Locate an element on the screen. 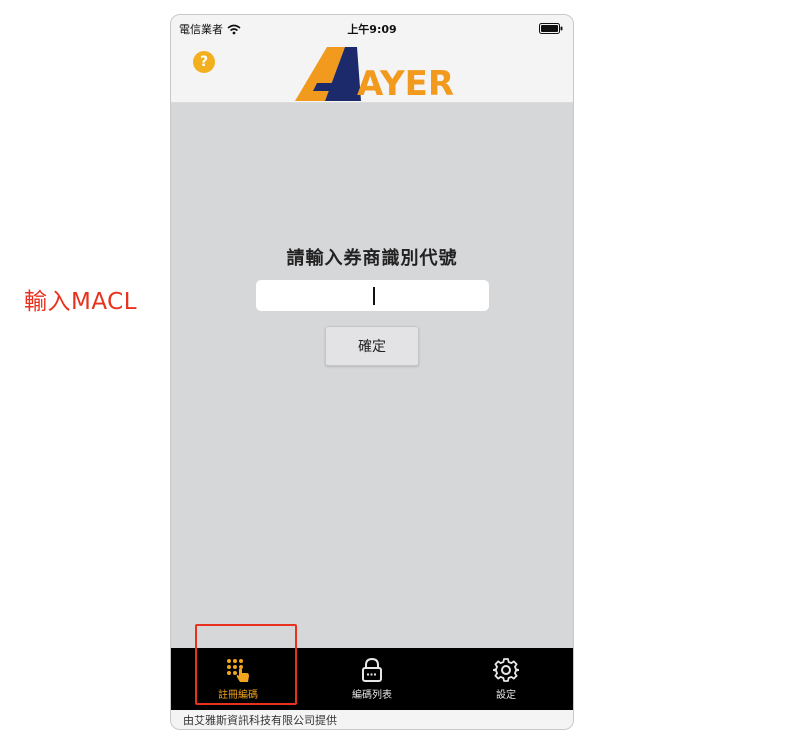 The height and width of the screenshot is (731, 791). tab-label: 設定 is located at coordinates (506, 695).